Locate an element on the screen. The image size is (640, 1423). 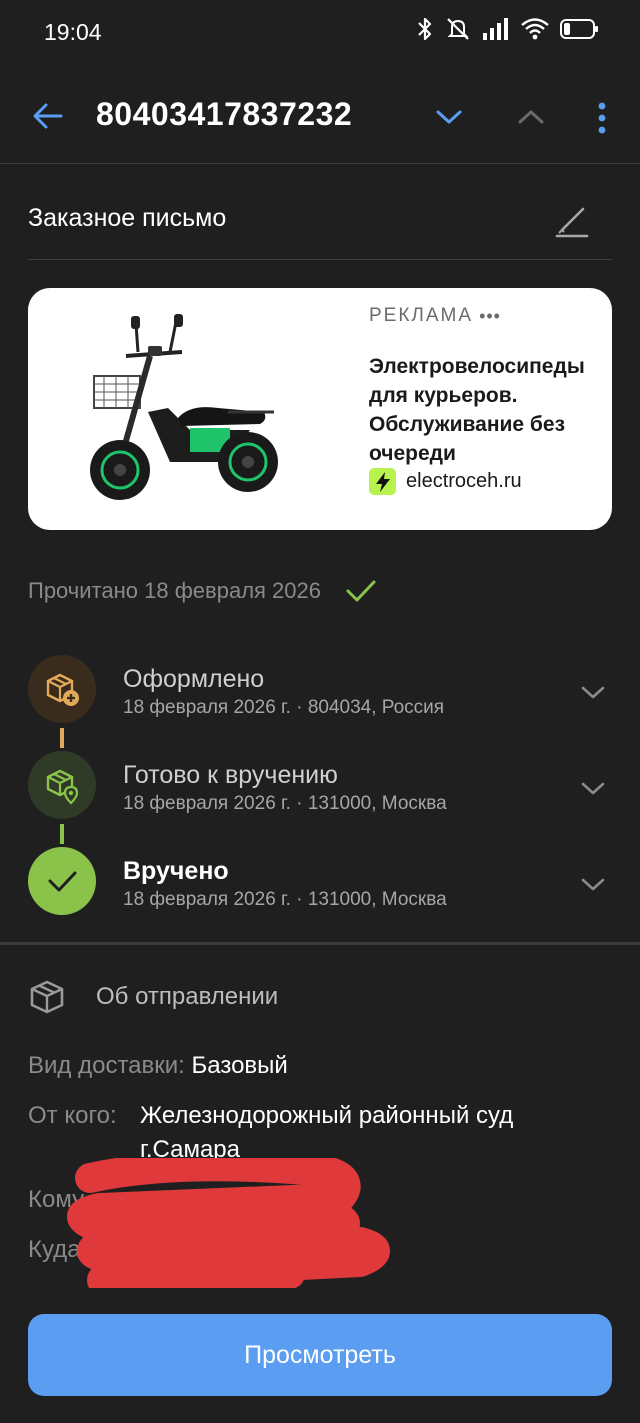
ad-label: РЕКЛАМА ••• is located at coordinates (435, 316).